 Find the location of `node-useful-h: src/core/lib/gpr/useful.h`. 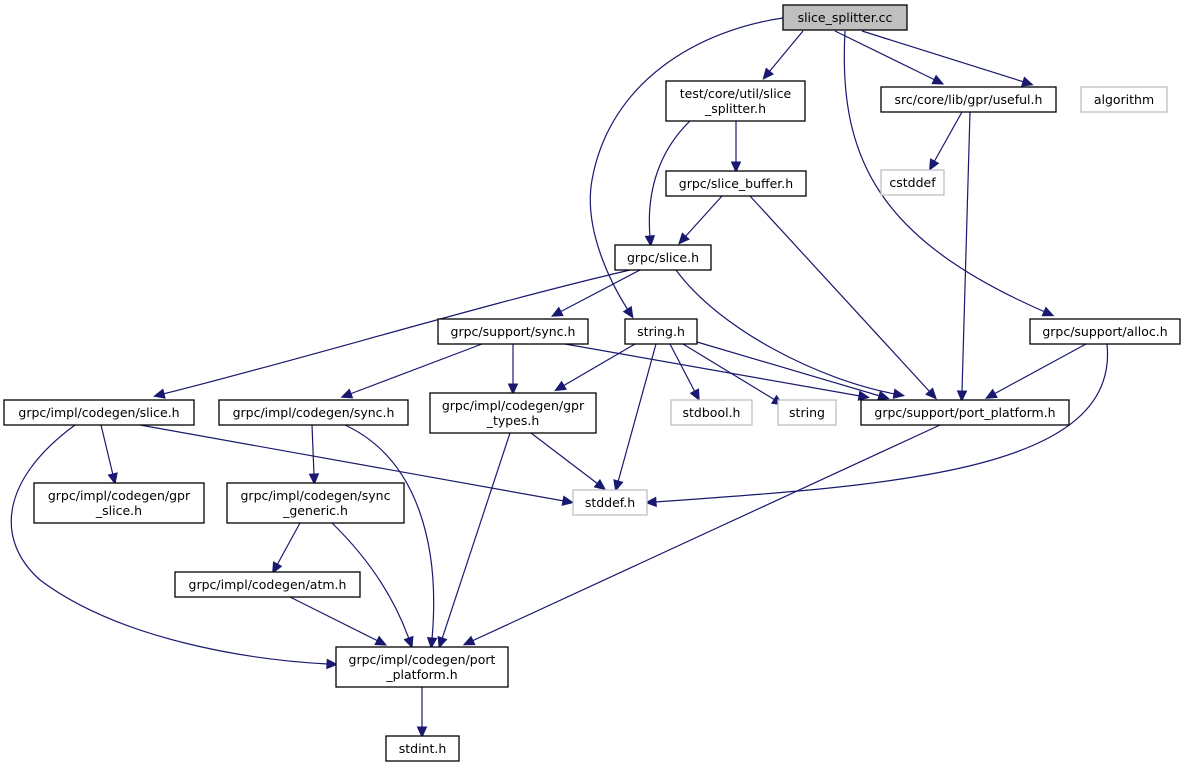

node-useful-h: src/core/lib/gpr/useful.h is located at coordinates (968, 99).